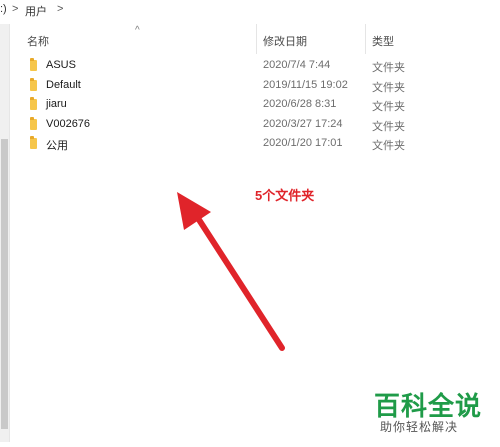  Describe the element at coordinates (303, 123) in the screenshot. I see `file-date: 2020/3/27 17:24` at that location.